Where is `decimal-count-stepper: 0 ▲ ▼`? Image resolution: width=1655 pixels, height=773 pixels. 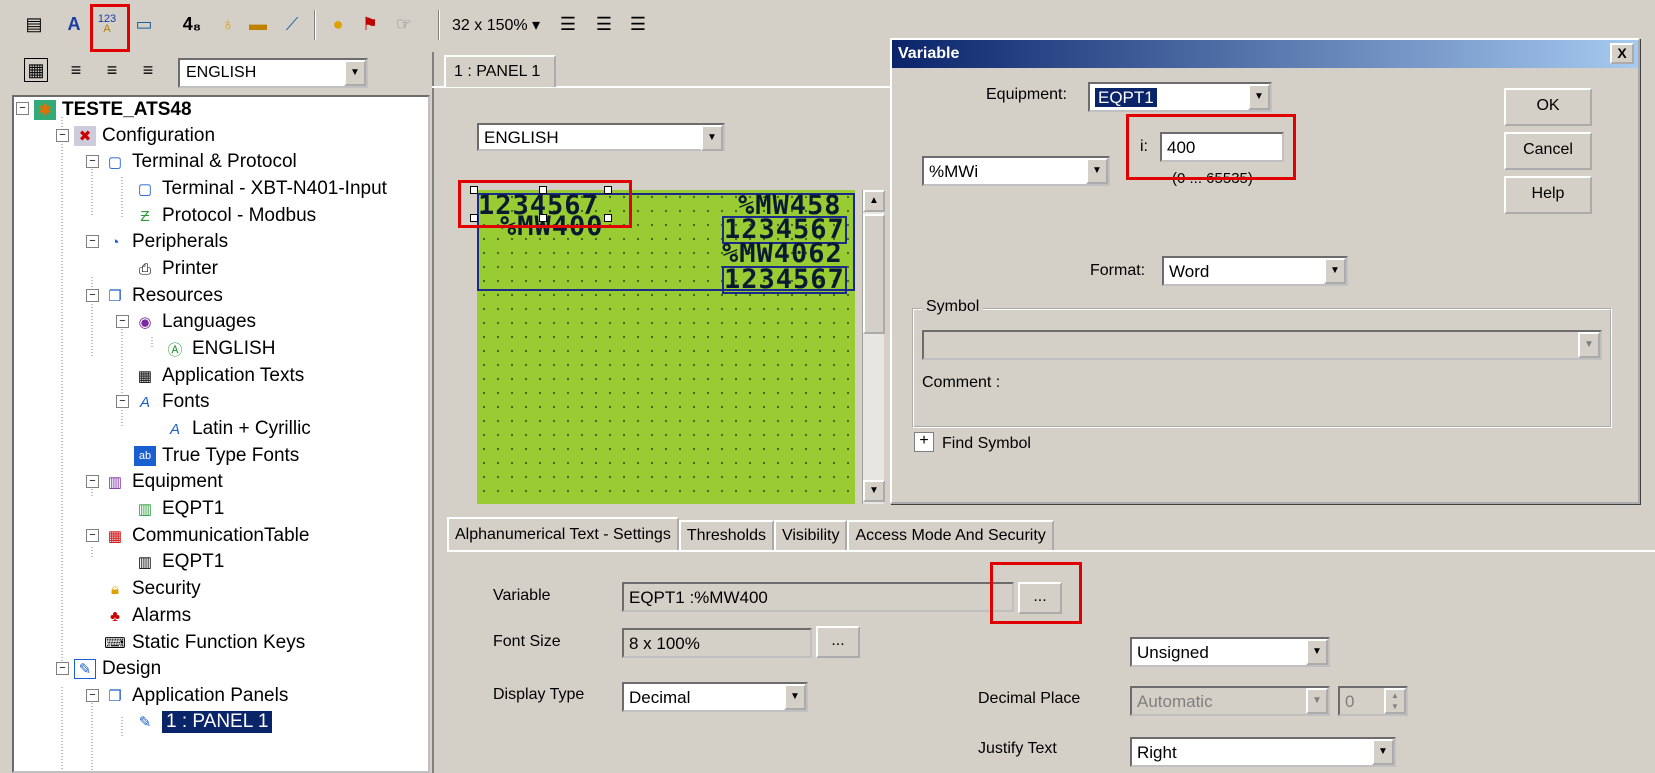
decimal-count-stepper: 0 ▲ ▼ is located at coordinates (1373, 701).